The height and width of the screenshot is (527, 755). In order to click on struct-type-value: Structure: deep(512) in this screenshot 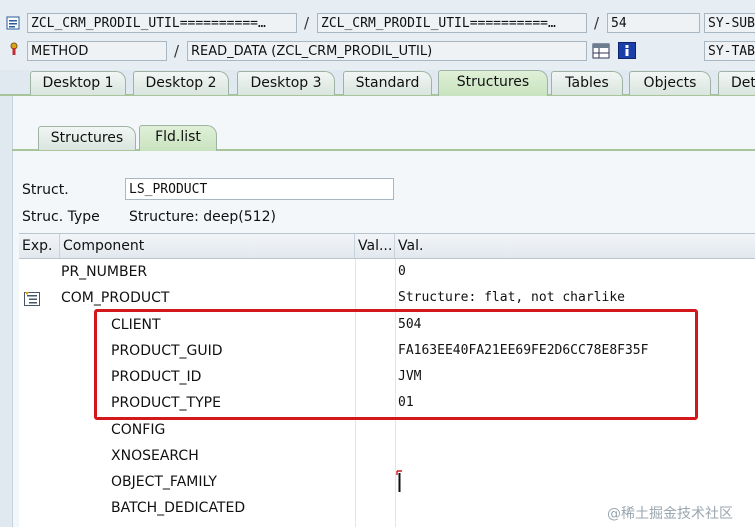, I will do `click(202, 217)`.